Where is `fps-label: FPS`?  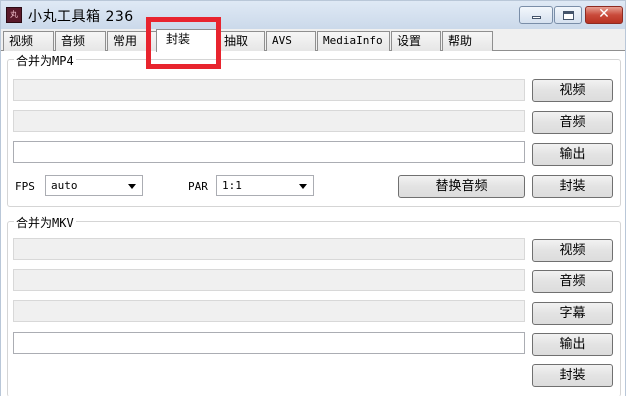 fps-label: FPS is located at coordinates (25, 186).